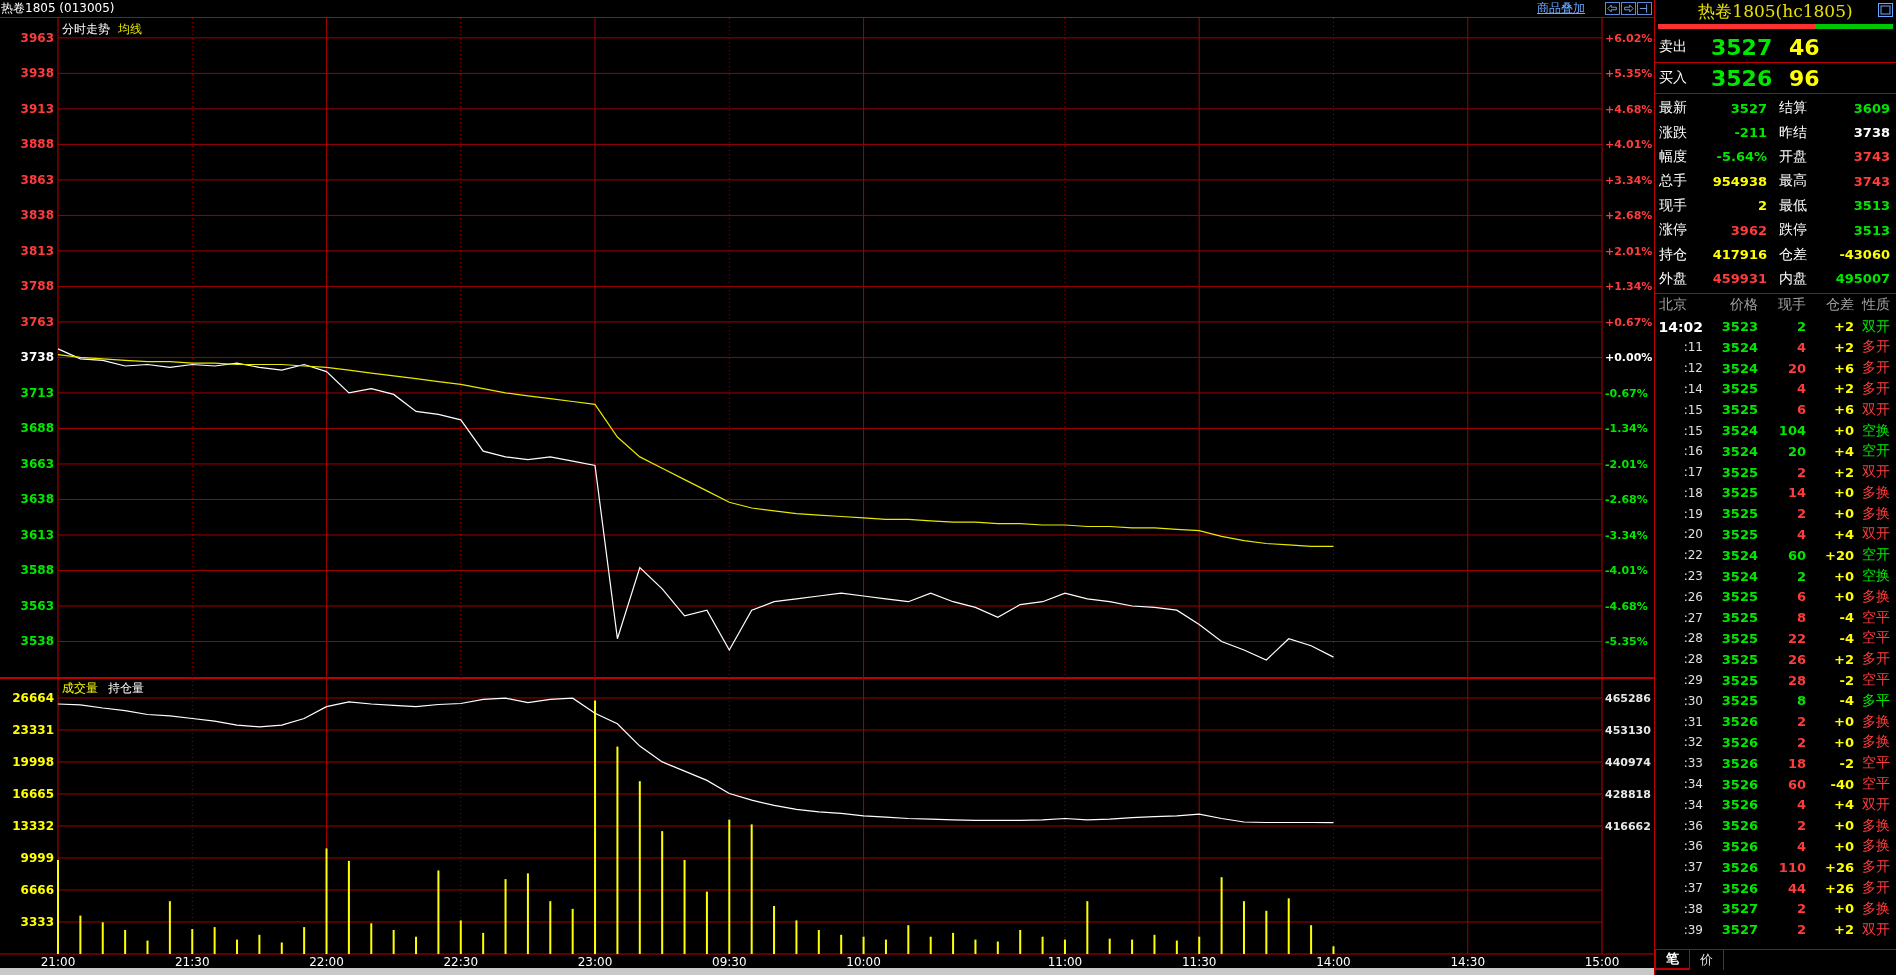 This screenshot has width=1896, height=975. I want to click on trade-time: :38, so click(1693, 908).